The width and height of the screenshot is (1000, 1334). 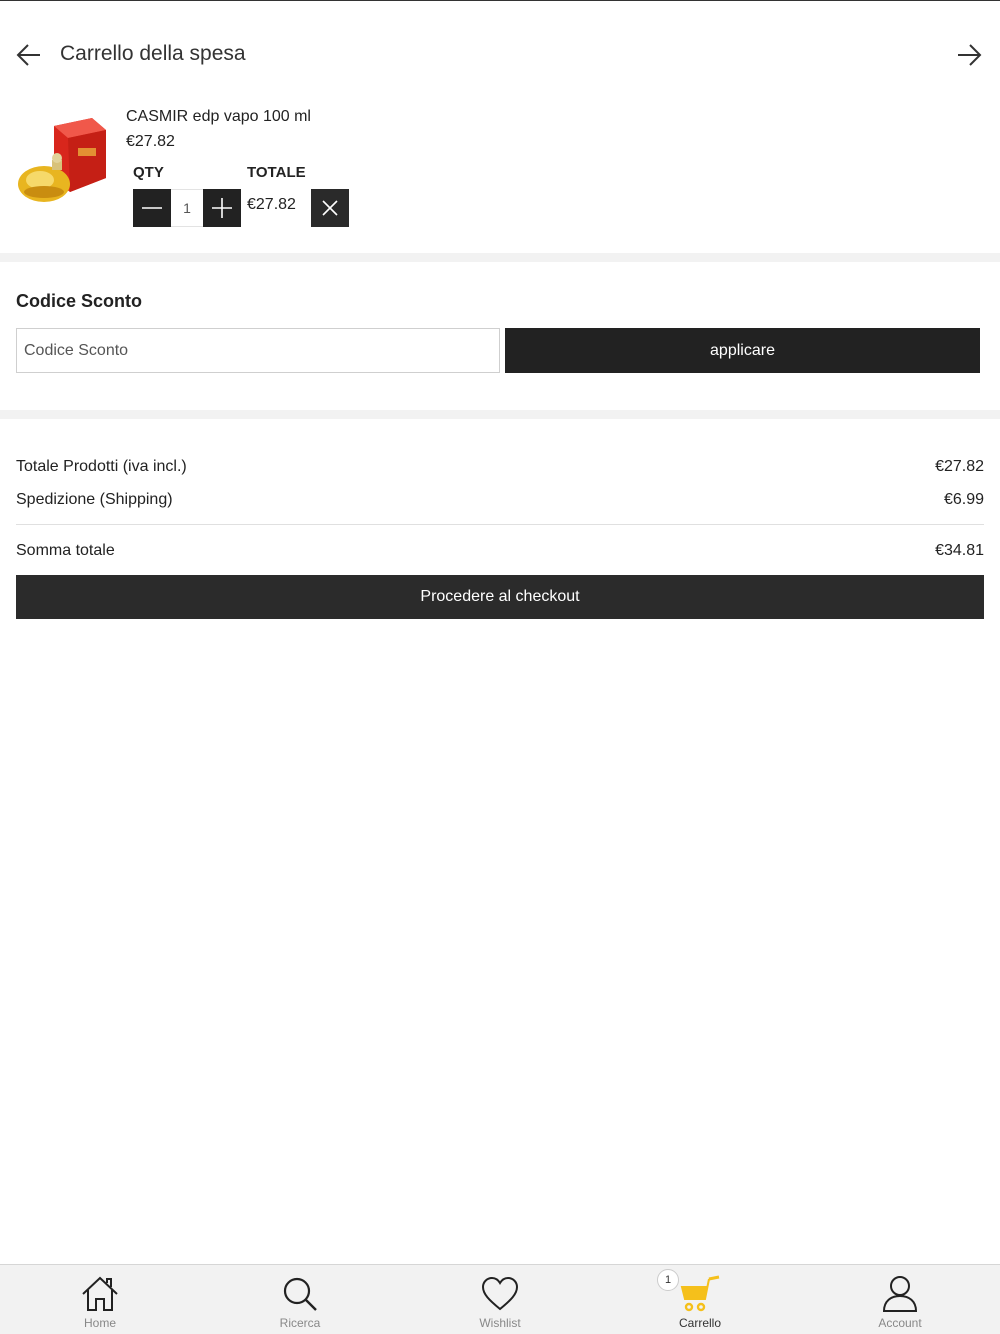 I want to click on cart-count-badge: 1, so click(x=668, y=1280).